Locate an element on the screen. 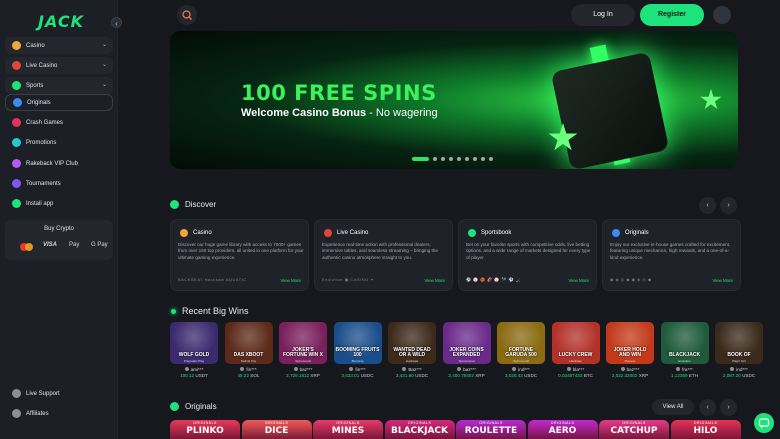  chevron-right-icon: › is located at coordinates (728, 205).